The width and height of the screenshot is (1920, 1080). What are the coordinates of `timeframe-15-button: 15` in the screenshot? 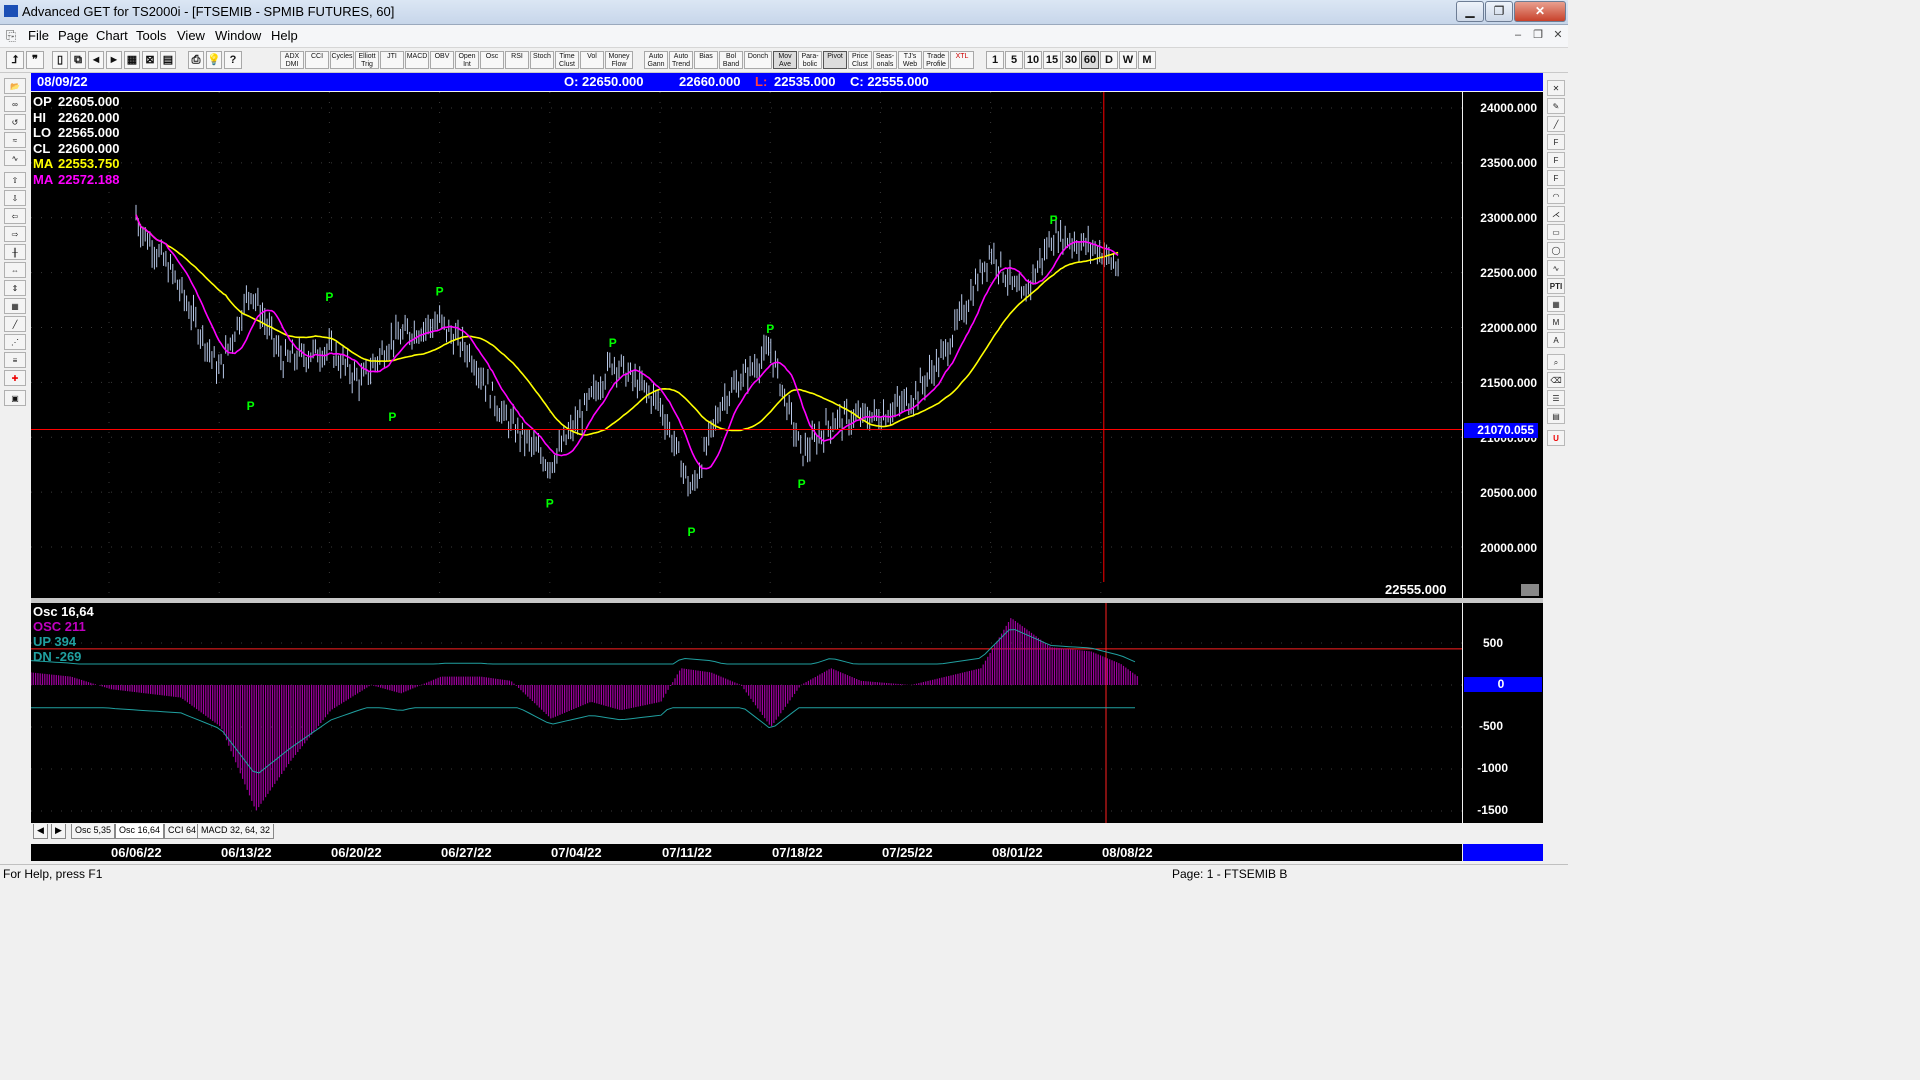 It's located at (1052, 60).